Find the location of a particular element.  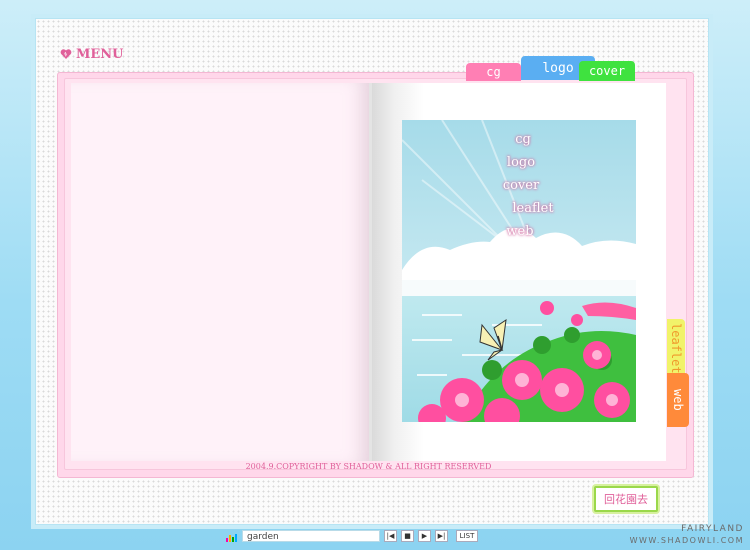

site-branding: FAIRYLAND WWW.SHADOWLI.COM is located at coordinates (687, 535).